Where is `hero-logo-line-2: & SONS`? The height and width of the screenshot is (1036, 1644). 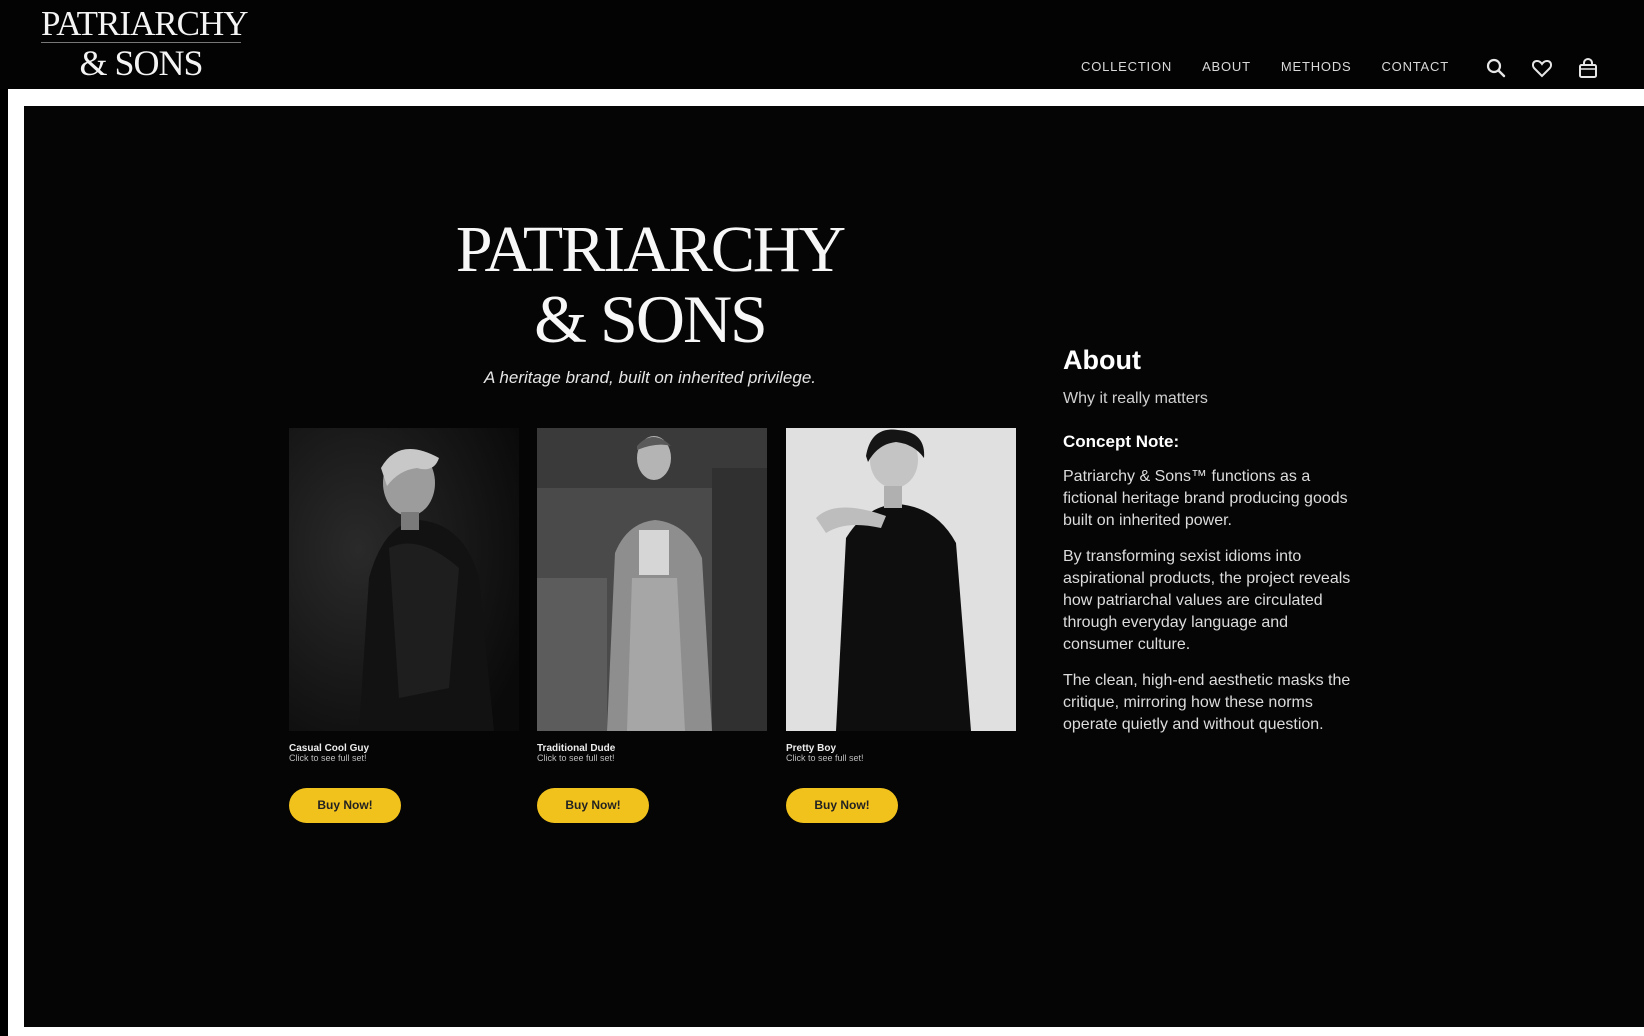 hero-logo-line-2: & SONS is located at coordinates (651, 319).